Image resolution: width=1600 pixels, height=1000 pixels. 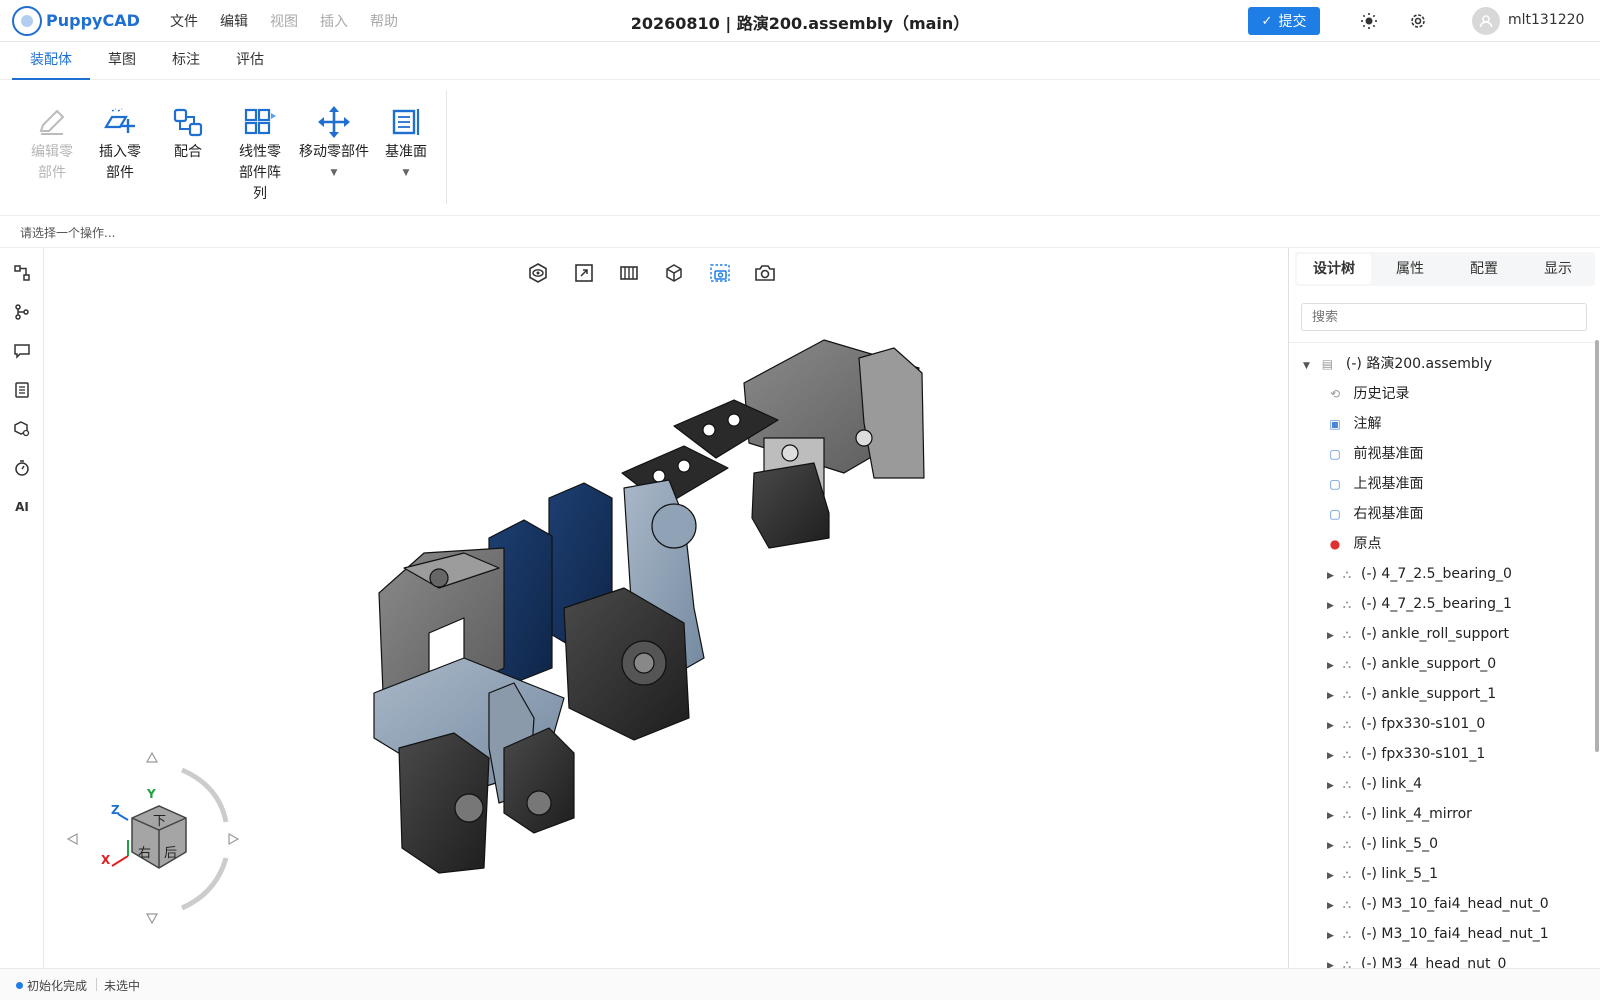 What do you see at coordinates (106, 860) in the screenshot?
I see `axis-x-label: X` at bounding box center [106, 860].